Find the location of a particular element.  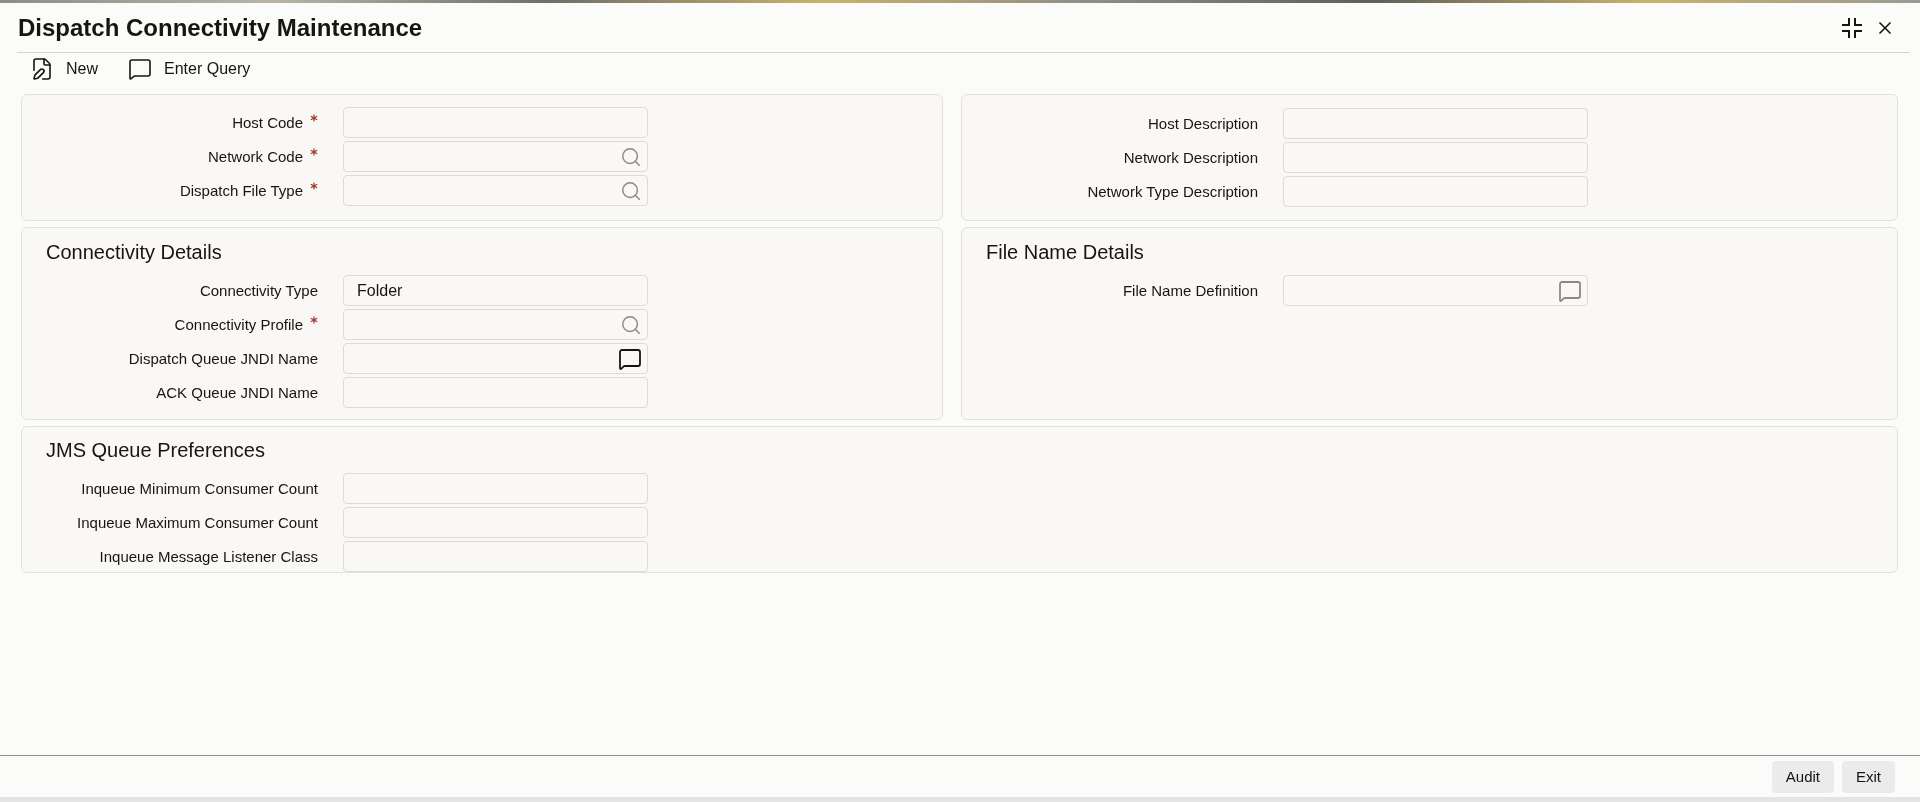

section-heading: JMS Queue Preferences is located at coordinates (155, 450).